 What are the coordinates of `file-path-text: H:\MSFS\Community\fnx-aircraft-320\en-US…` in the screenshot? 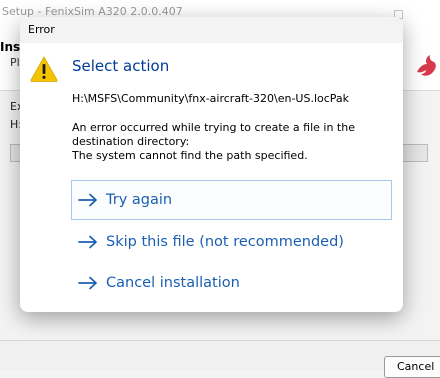 It's located at (211, 98).